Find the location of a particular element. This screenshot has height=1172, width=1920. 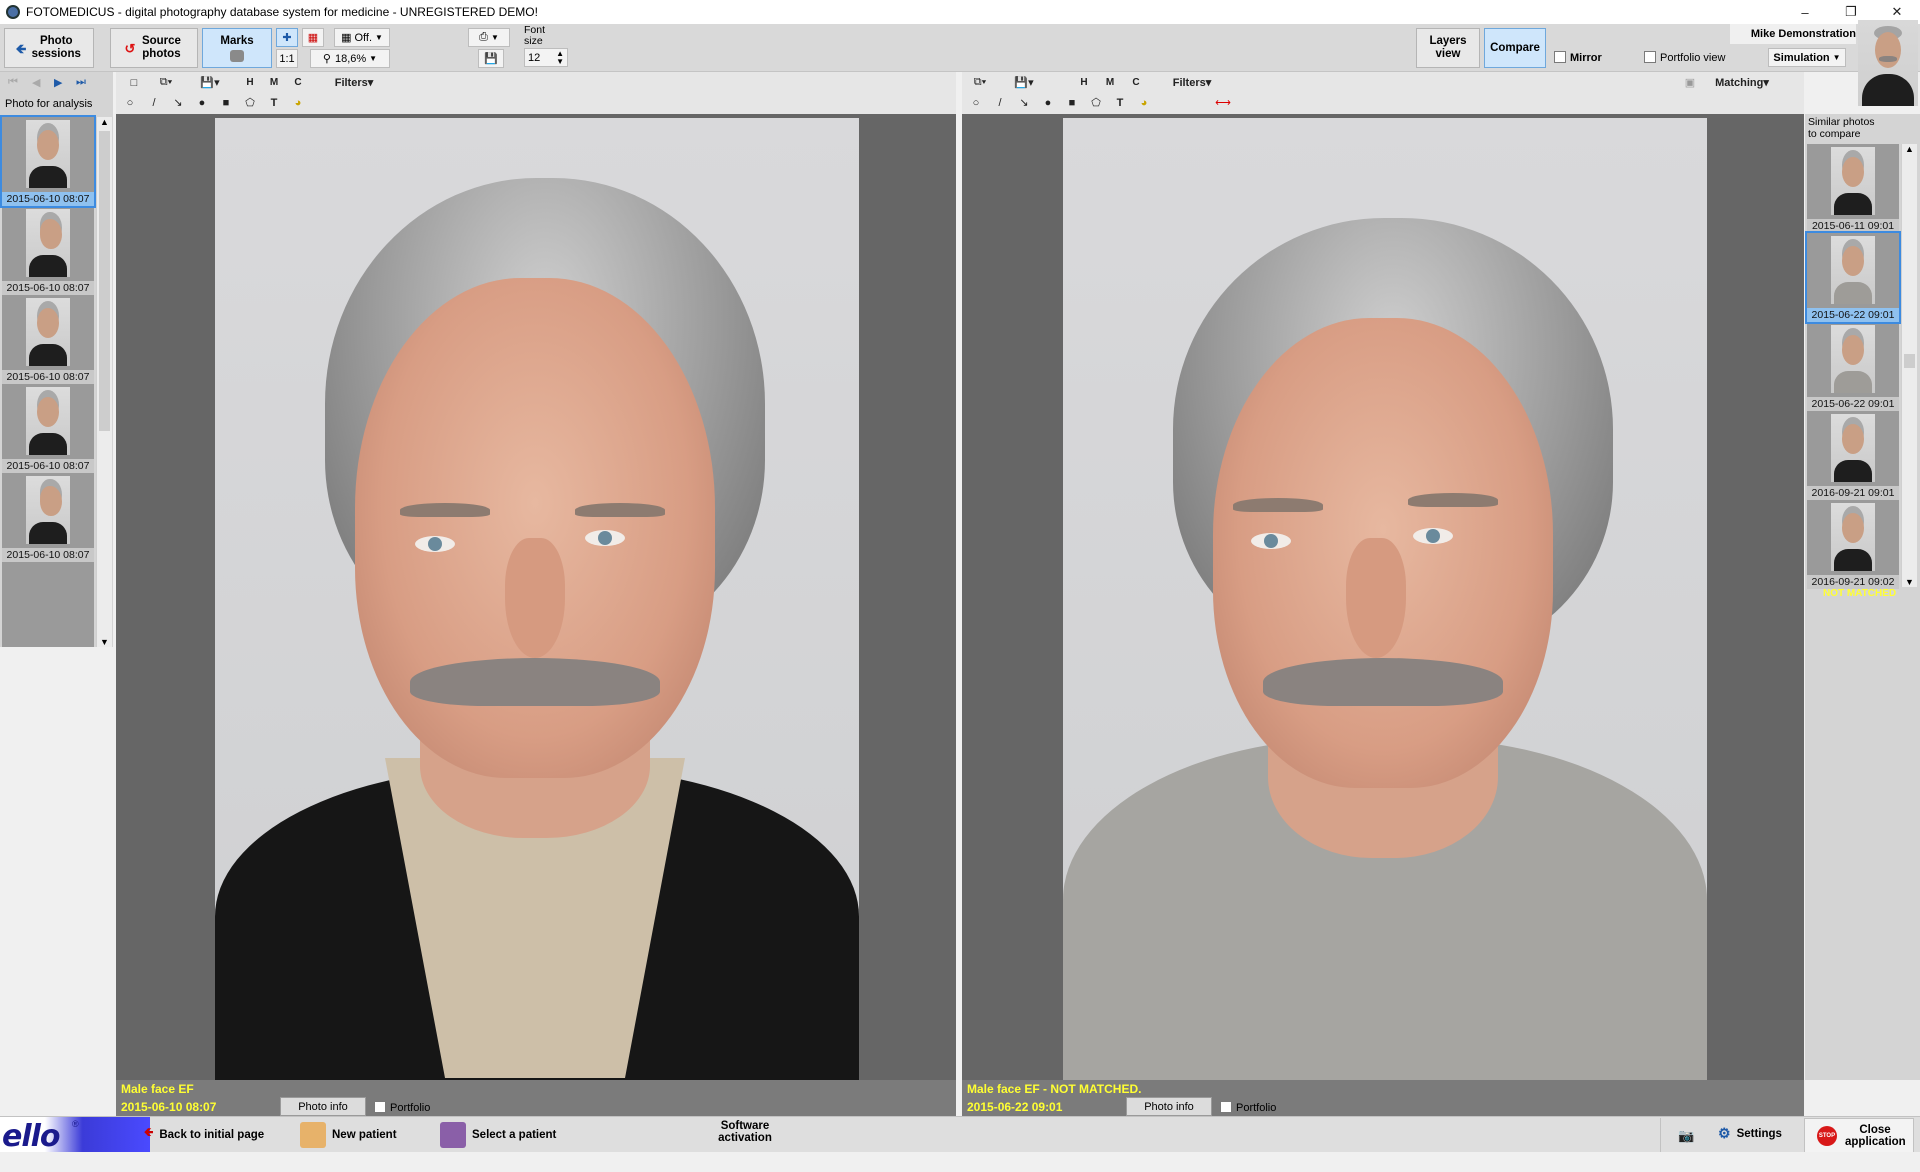

left-scrollbar: ▲ ▼ is located at coordinates (104, 382).